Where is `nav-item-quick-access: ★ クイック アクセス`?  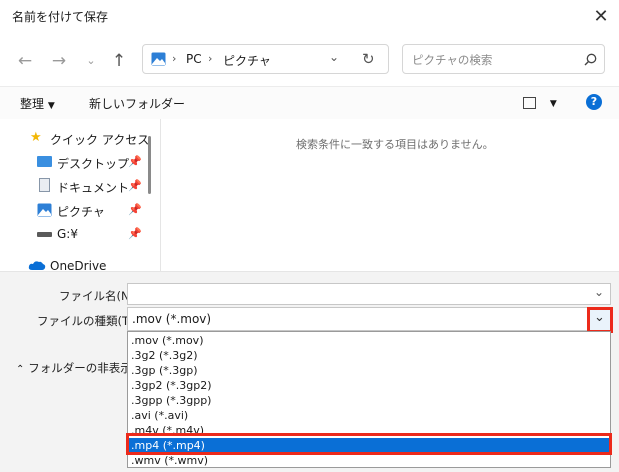
nav-item-quick-access: ★ クイック アクセス is located at coordinates (75, 139).